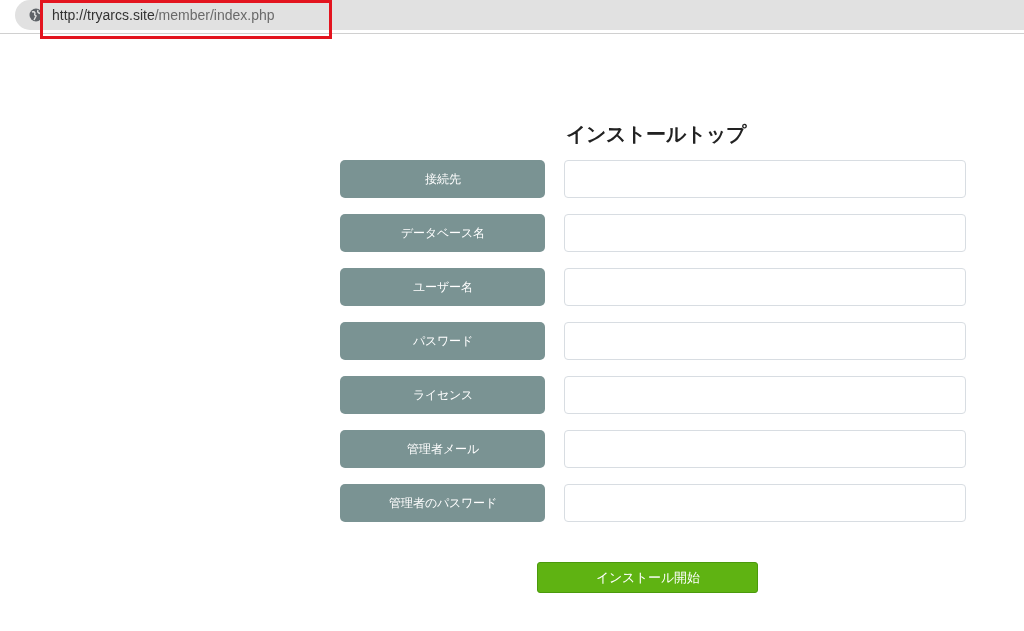  I want to click on field-label: 管理者メール, so click(442, 449).